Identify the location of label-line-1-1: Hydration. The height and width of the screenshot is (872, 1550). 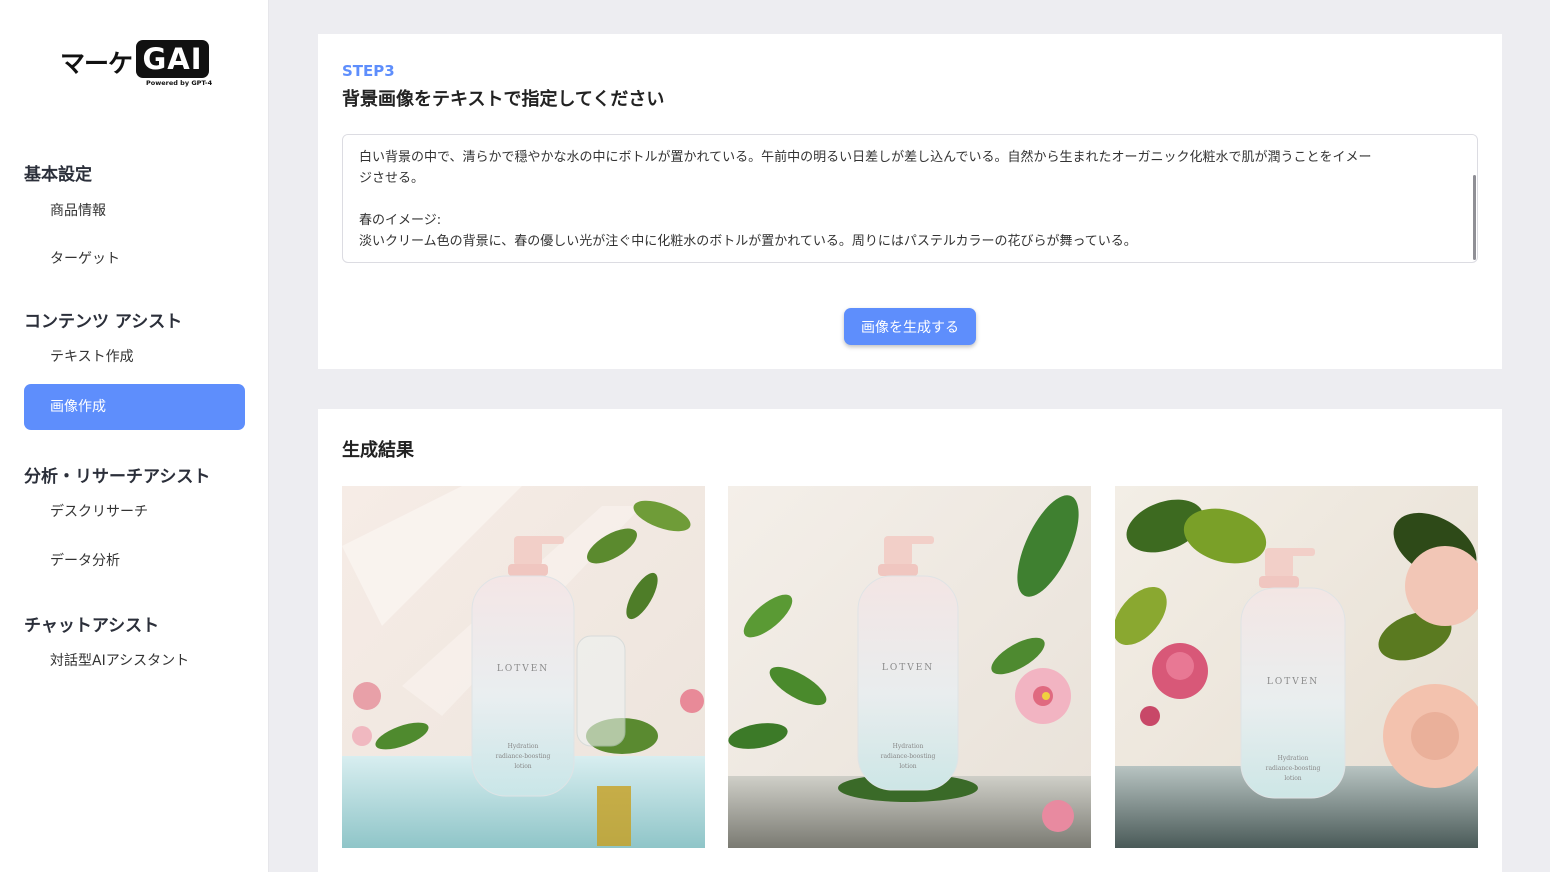
(523, 746).